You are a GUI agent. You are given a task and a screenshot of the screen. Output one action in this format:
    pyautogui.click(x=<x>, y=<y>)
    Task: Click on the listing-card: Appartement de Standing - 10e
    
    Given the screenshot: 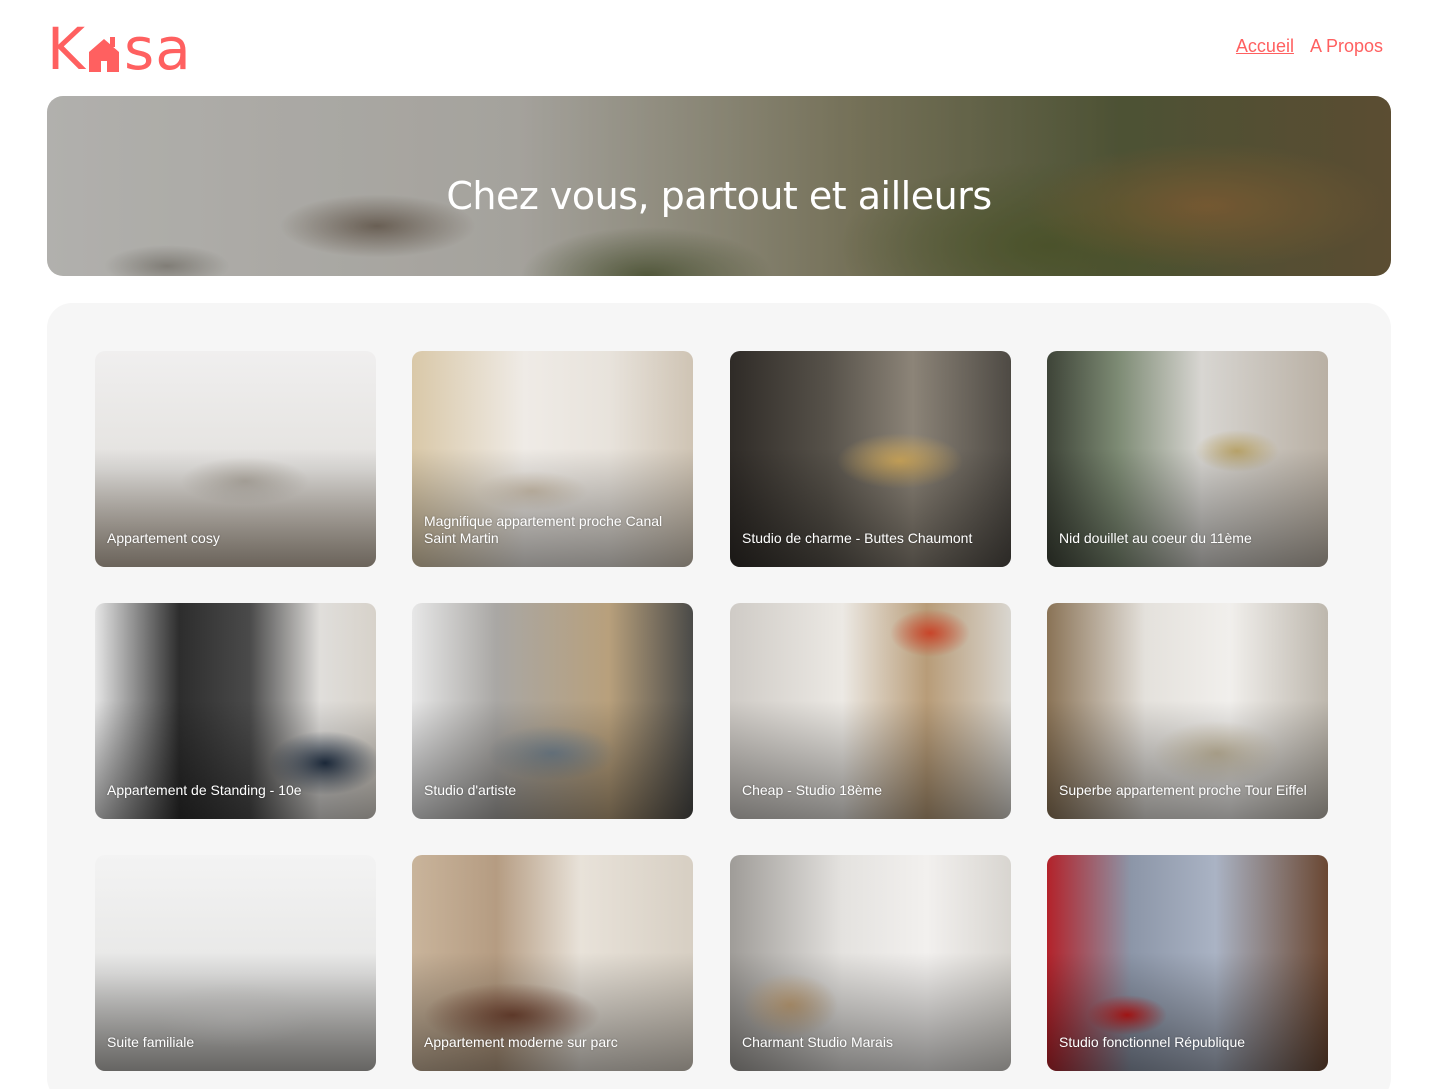 What is the action you would take?
    pyautogui.click(x=235, y=711)
    